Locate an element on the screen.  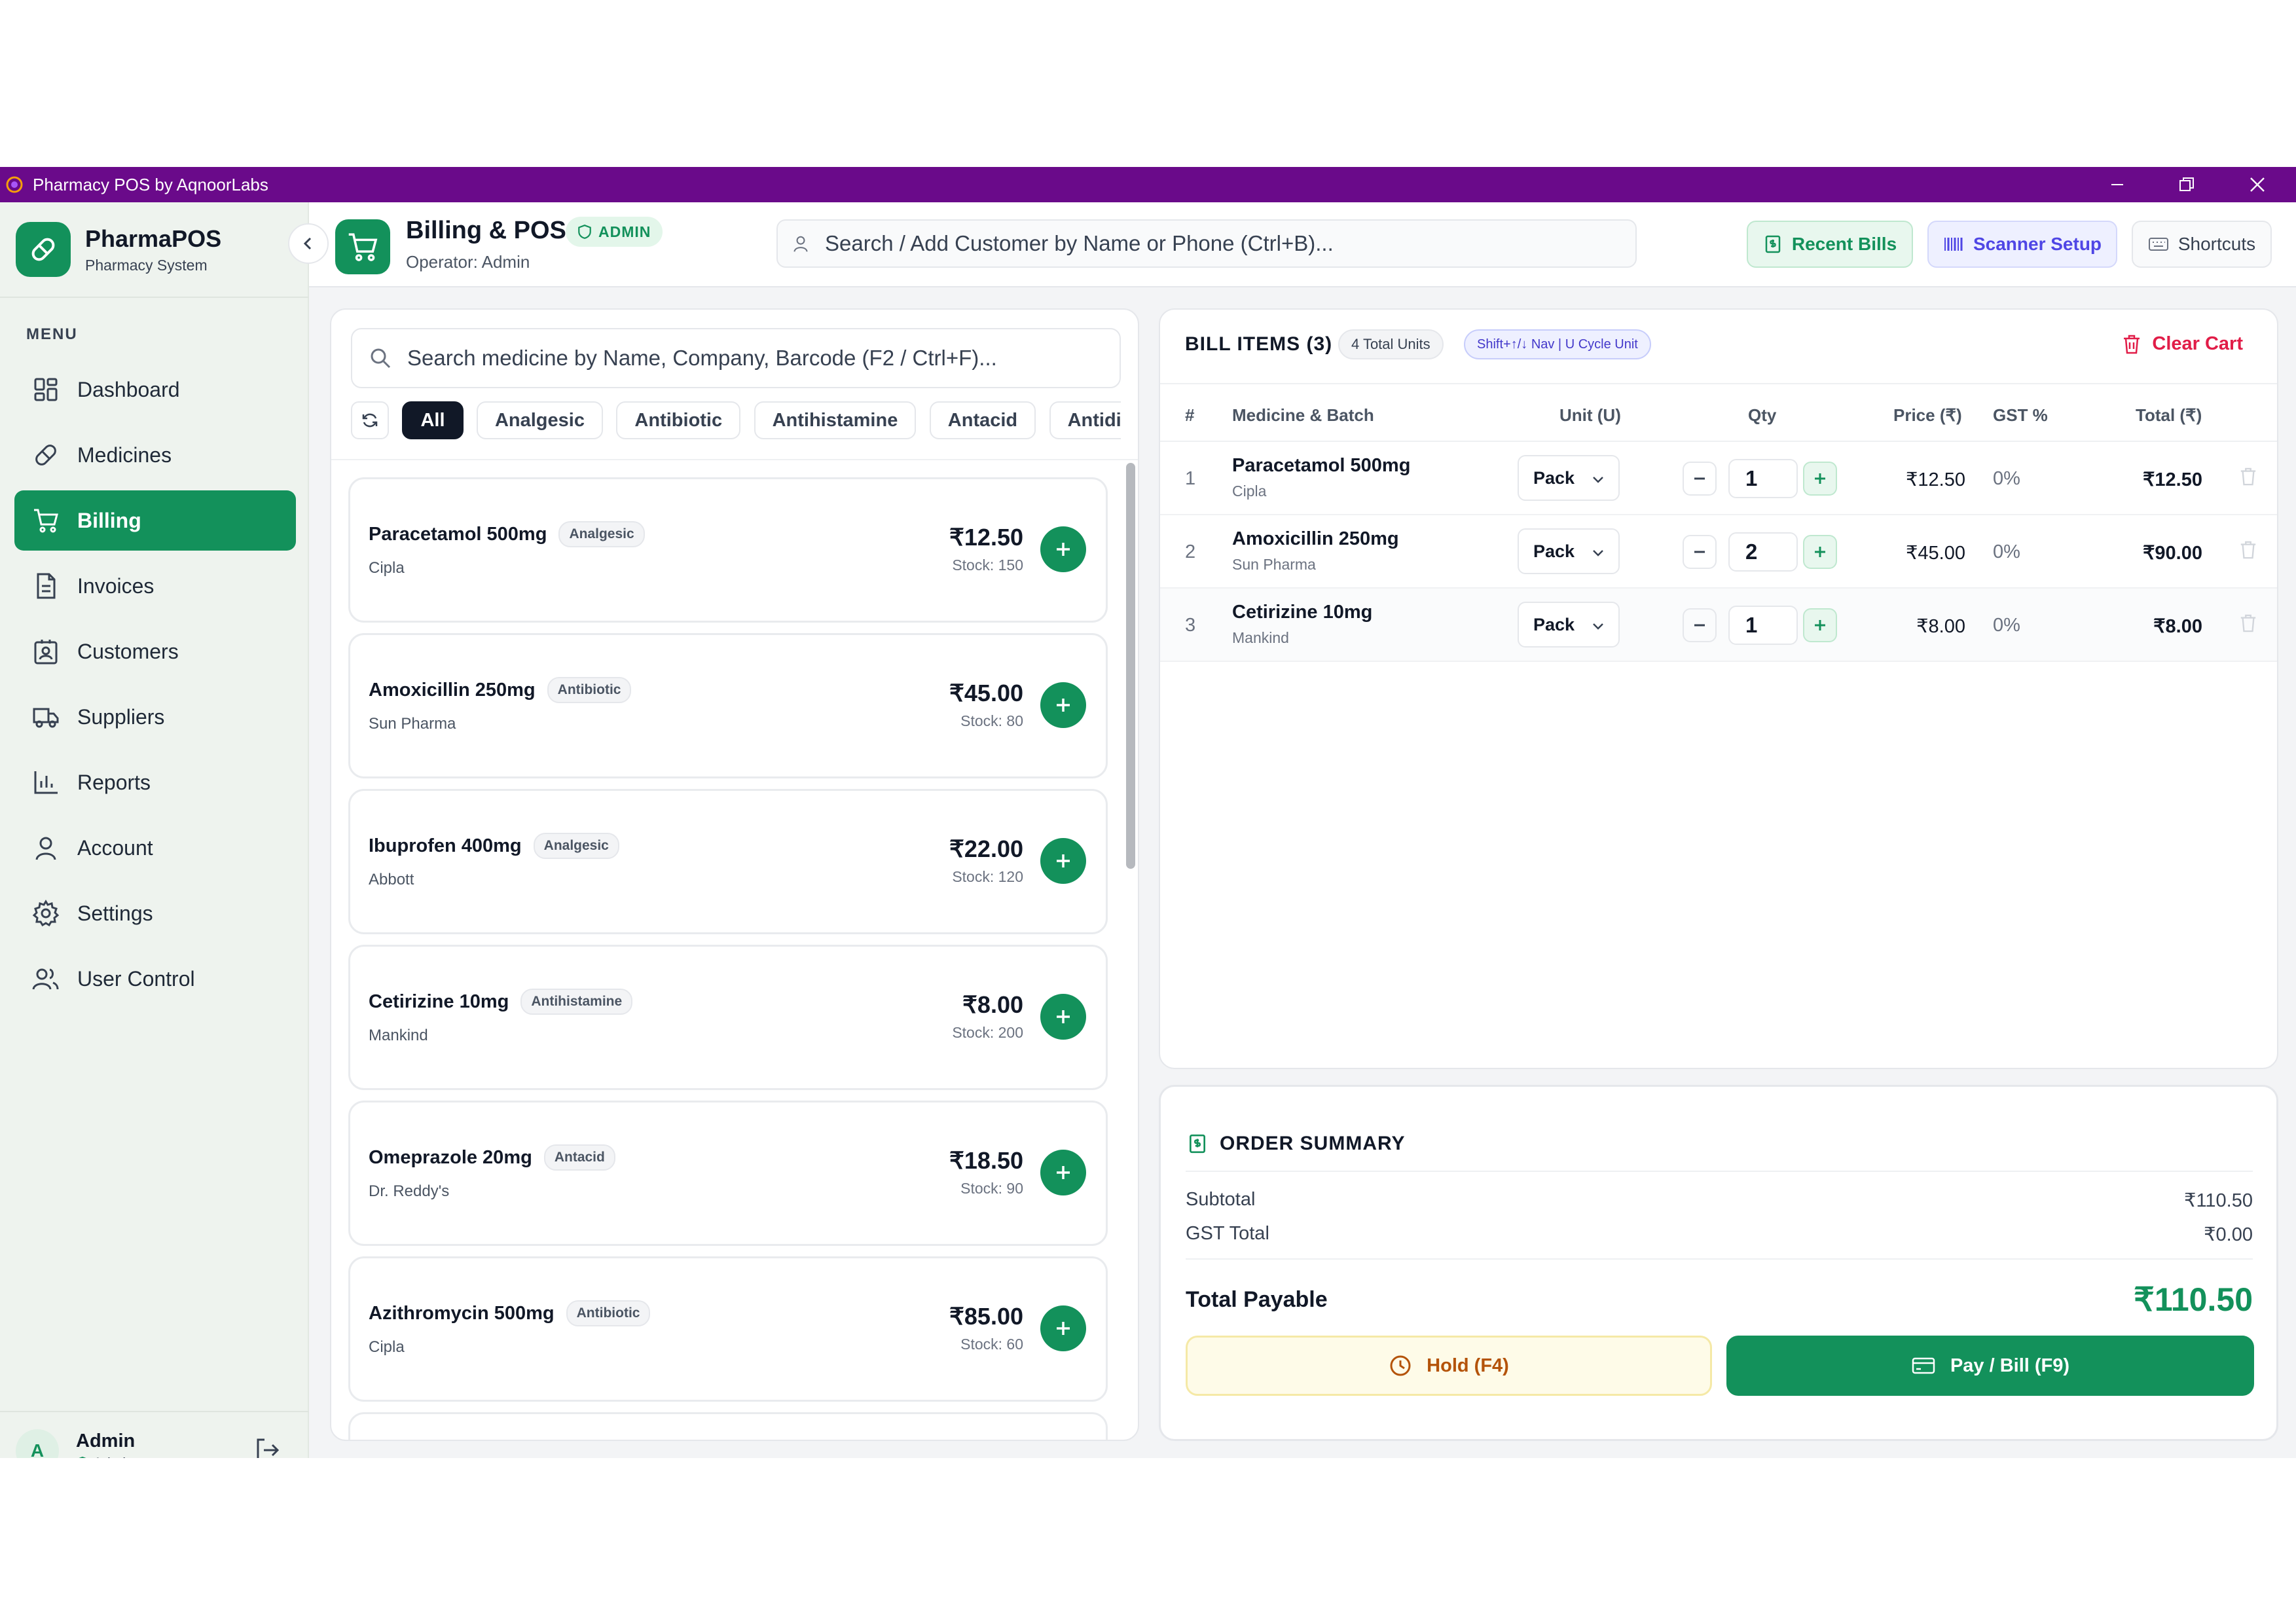
customer-search-input is located at coordinates (1223, 243).